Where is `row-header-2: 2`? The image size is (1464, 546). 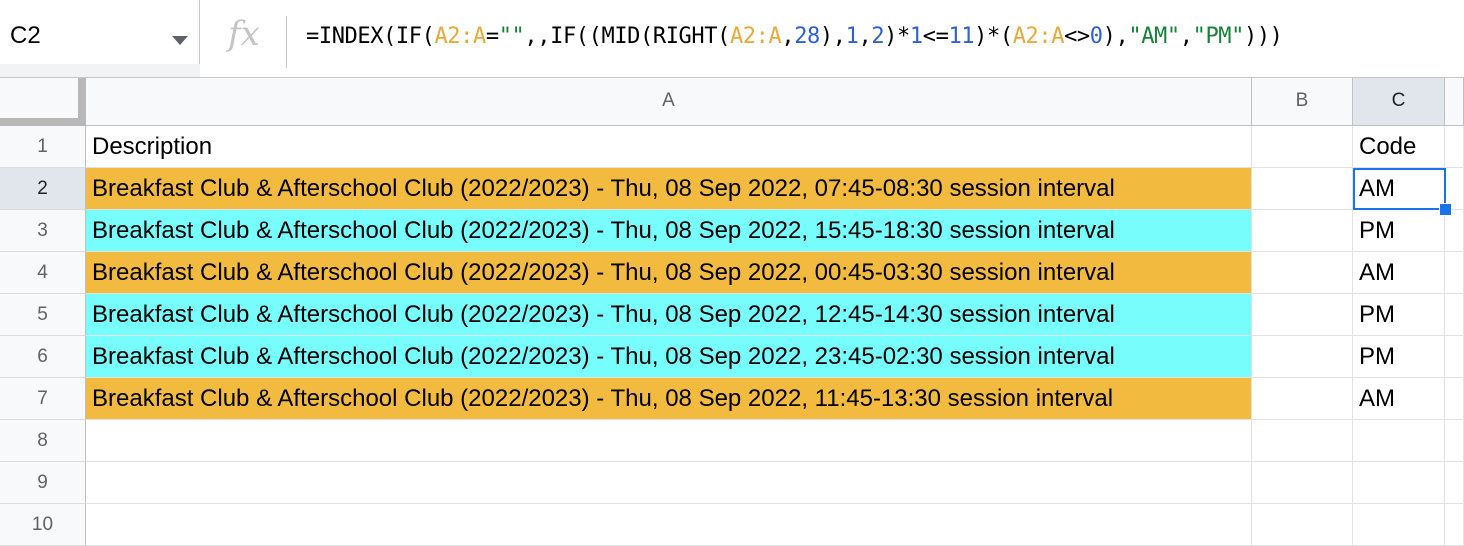 row-header-2: 2 is located at coordinates (43, 189).